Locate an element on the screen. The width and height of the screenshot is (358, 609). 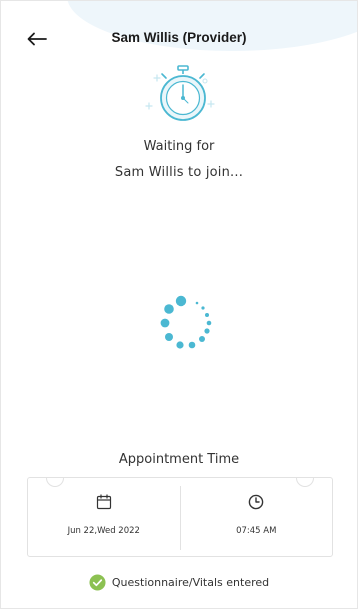
page-title: Sam Willis (Provider) is located at coordinates (179, 37).